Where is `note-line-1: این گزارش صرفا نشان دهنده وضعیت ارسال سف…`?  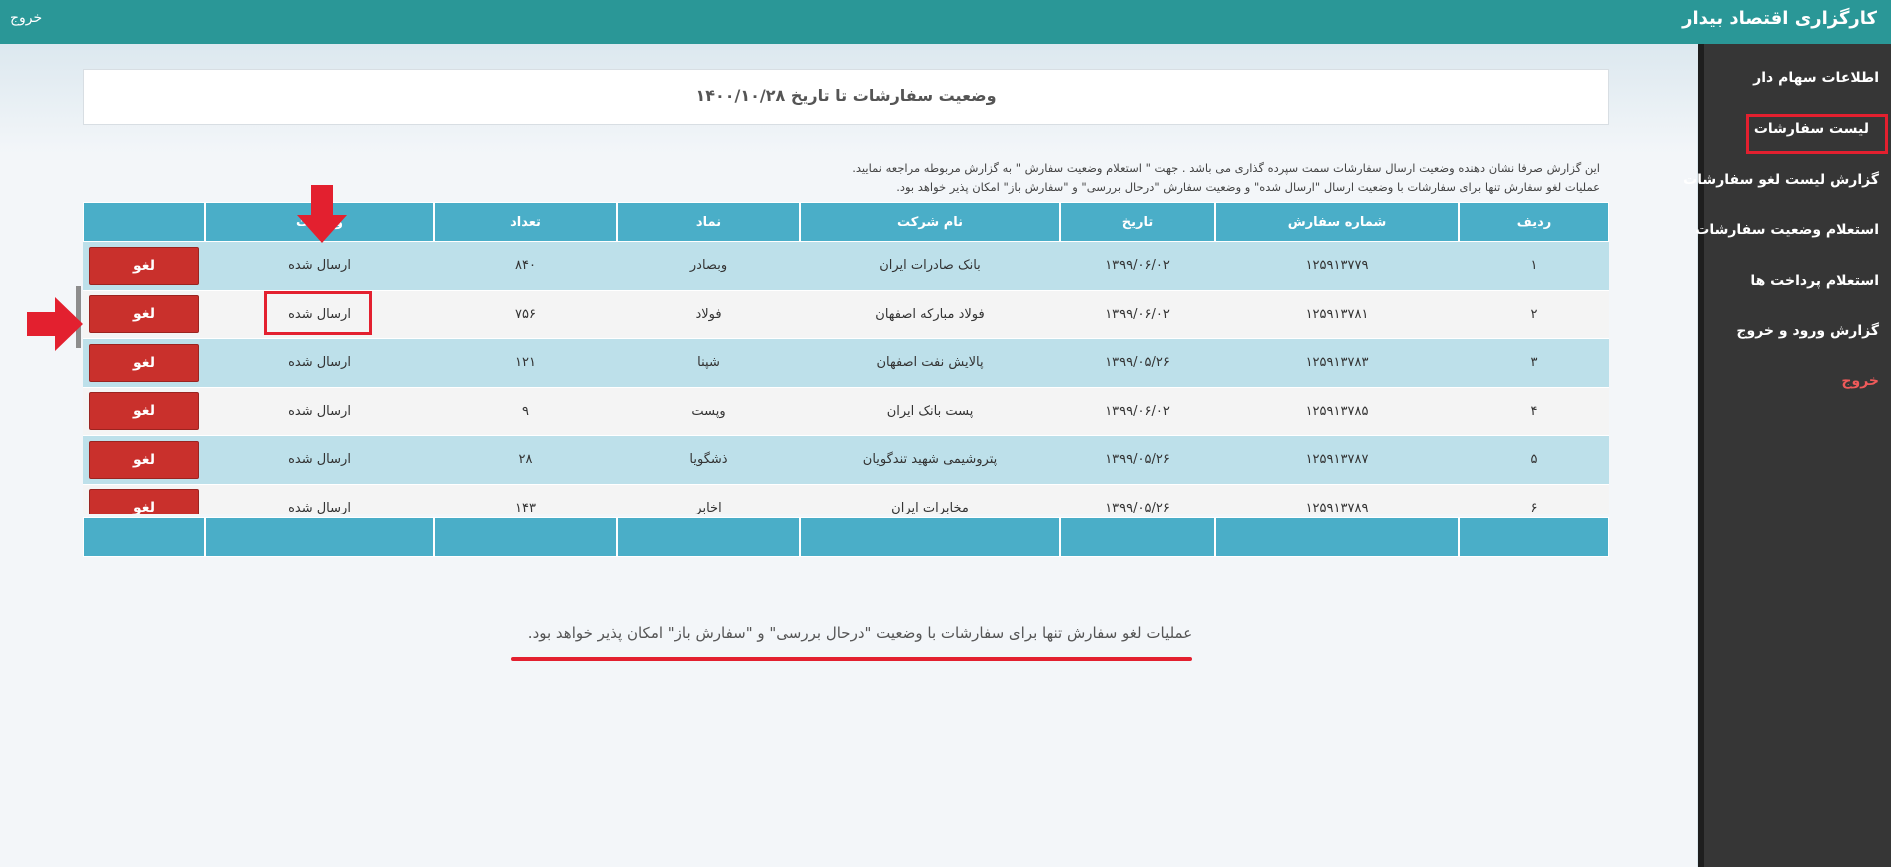 note-line-1: این گزارش صرفا نشان دهنده وضعیت ارسال سف… is located at coordinates (1226, 168).